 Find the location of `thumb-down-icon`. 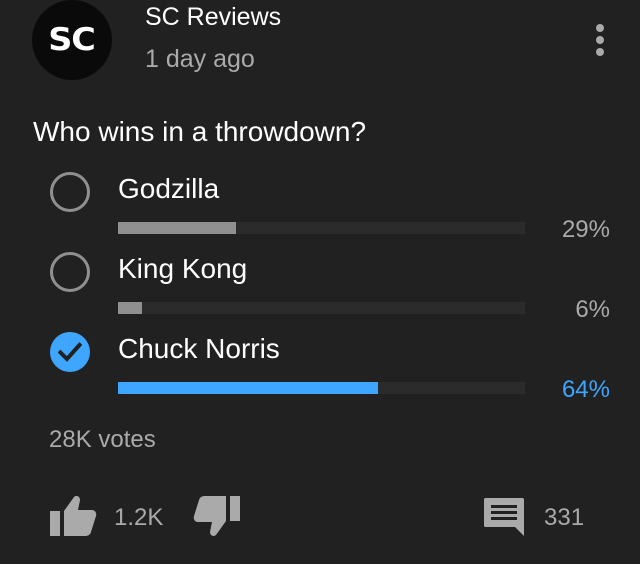

thumb-down-icon is located at coordinates (216, 516).